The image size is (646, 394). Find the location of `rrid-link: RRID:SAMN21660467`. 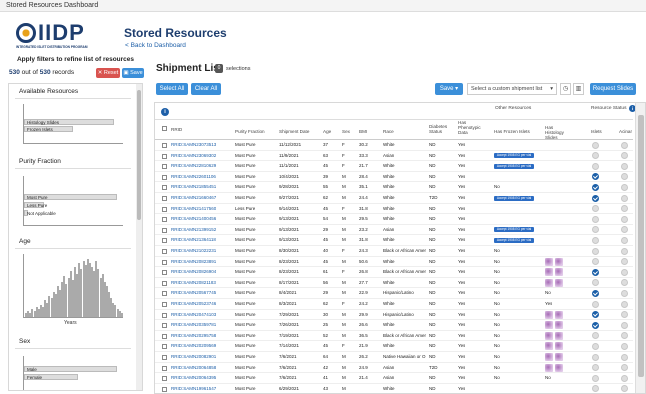

rrid-link: RRID:SAMN21660467 is located at coordinates (193, 198).